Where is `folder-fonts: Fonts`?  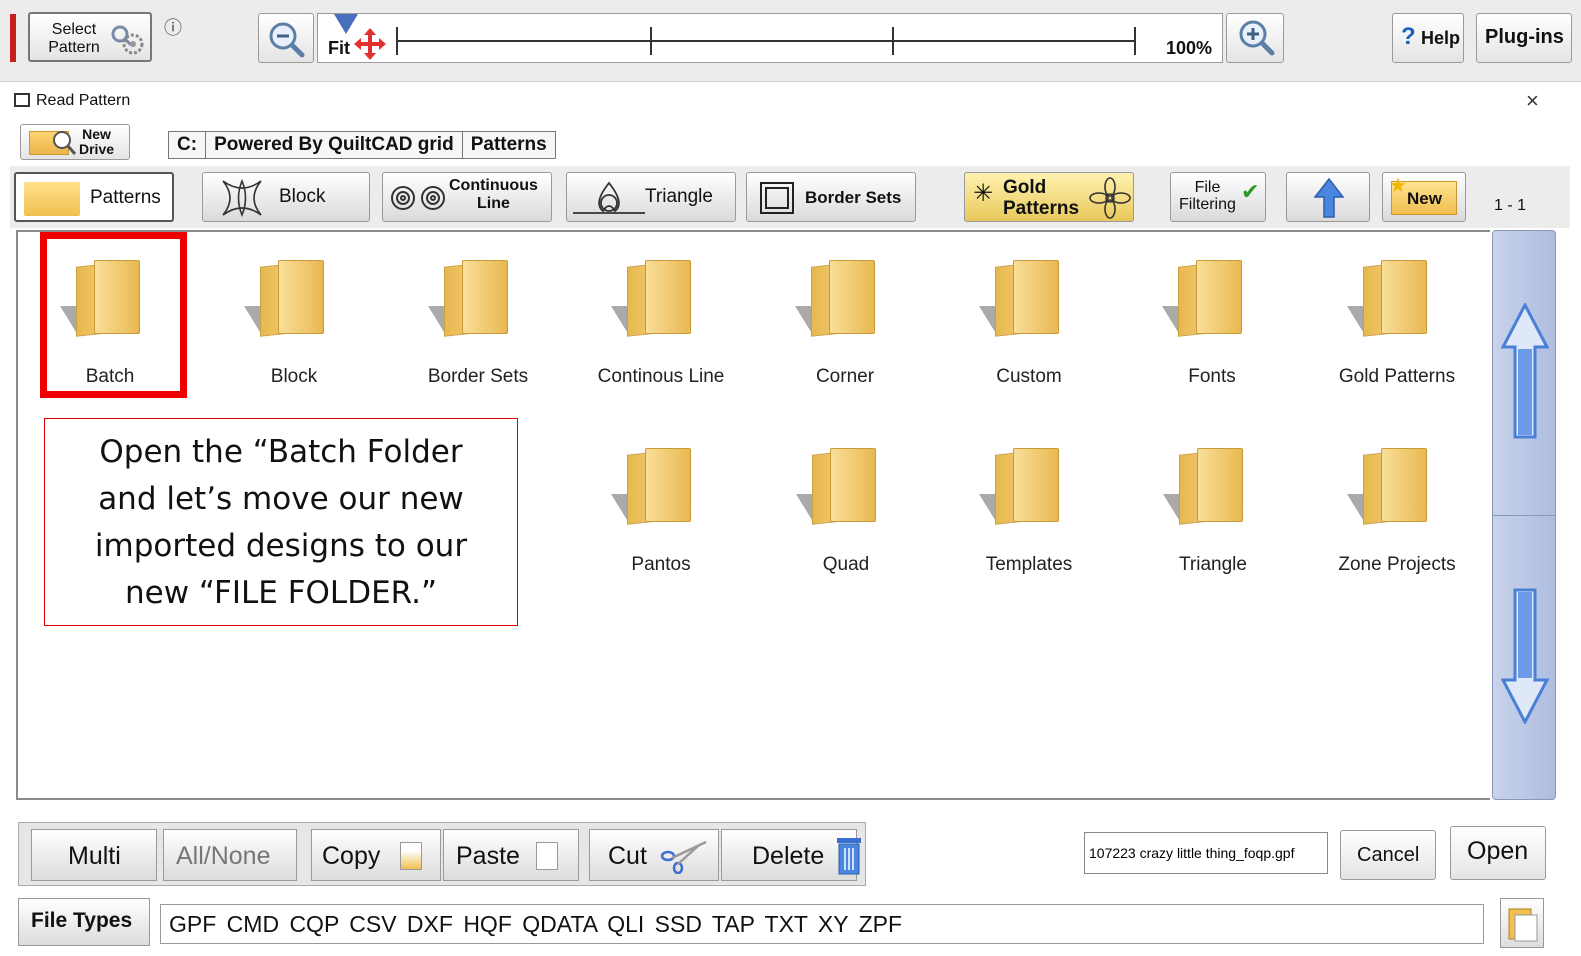
folder-fonts: Fonts is located at coordinates (1212, 322).